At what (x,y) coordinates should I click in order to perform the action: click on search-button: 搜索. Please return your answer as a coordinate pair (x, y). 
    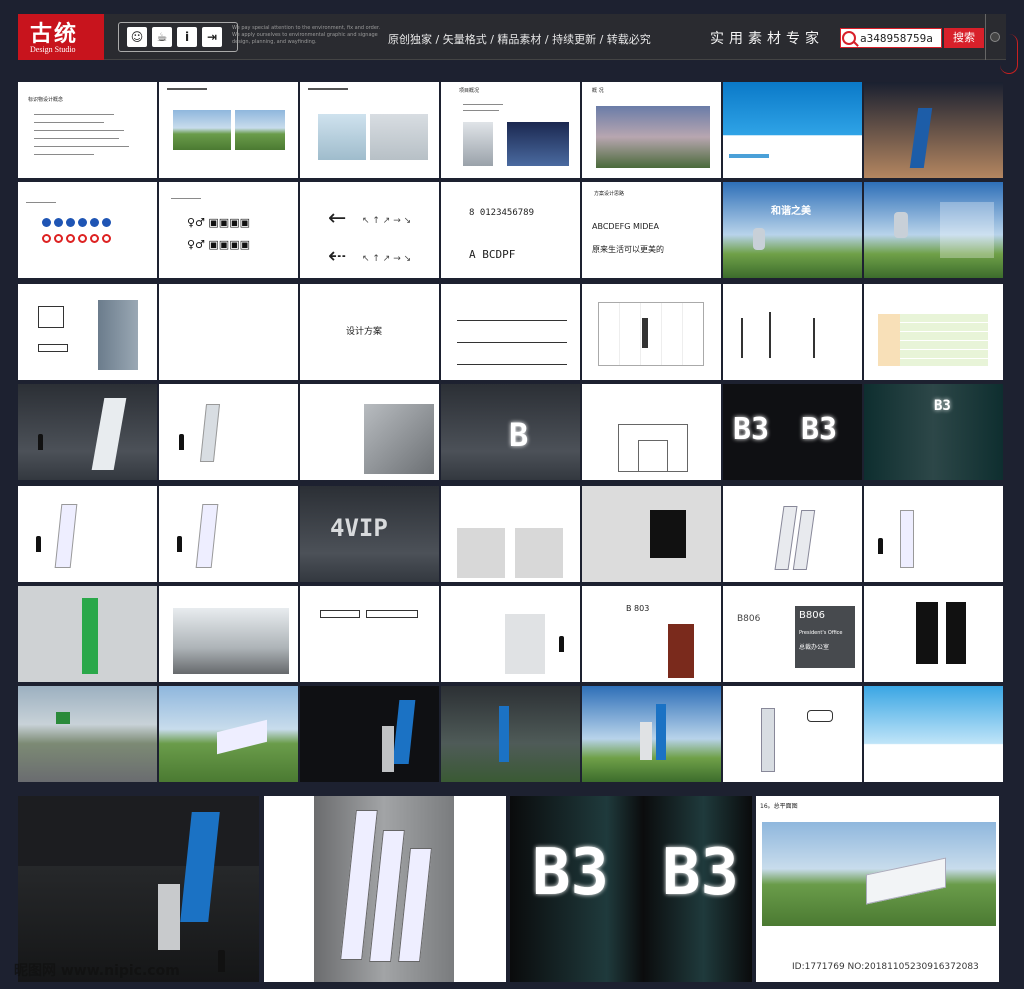
    Looking at the image, I should click on (964, 38).